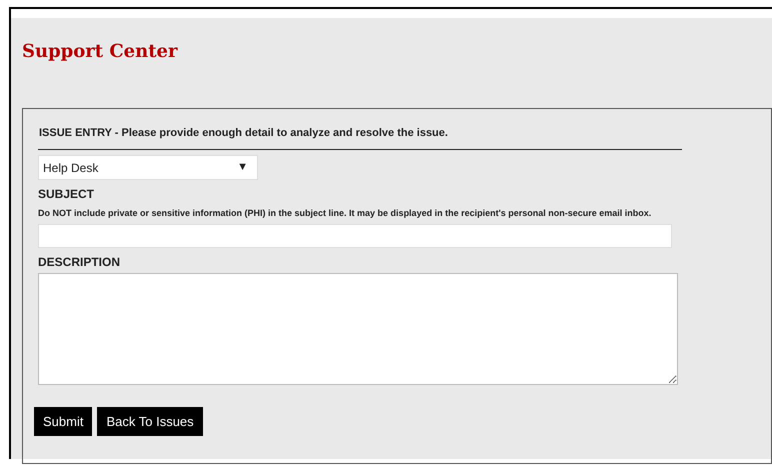  Describe the element at coordinates (67, 194) in the screenshot. I see `subject-label: SUBJECT` at that location.